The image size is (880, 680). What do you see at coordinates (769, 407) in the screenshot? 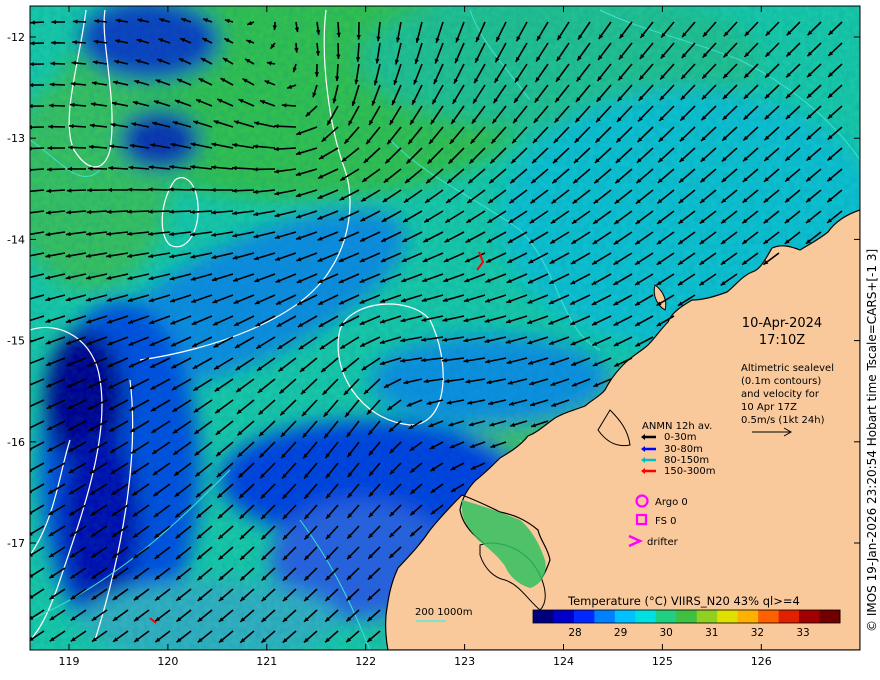
I see `desc-line: 10 Apr 17Z` at bounding box center [769, 407].